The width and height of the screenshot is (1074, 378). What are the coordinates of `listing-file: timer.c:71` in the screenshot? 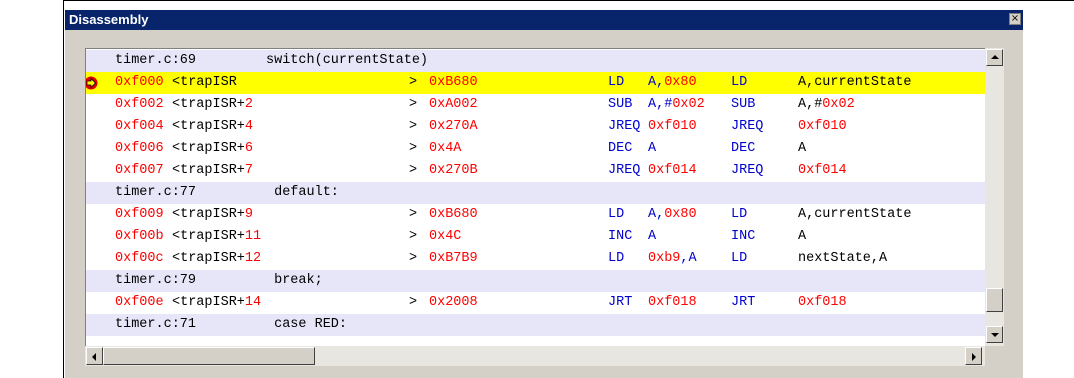 It's located at (156, 324).